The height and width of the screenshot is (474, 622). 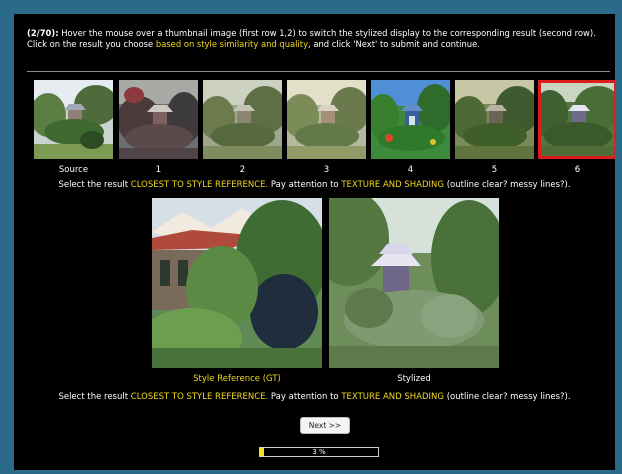 I want to click on thumbnail-source, so click(x=73, y=119).